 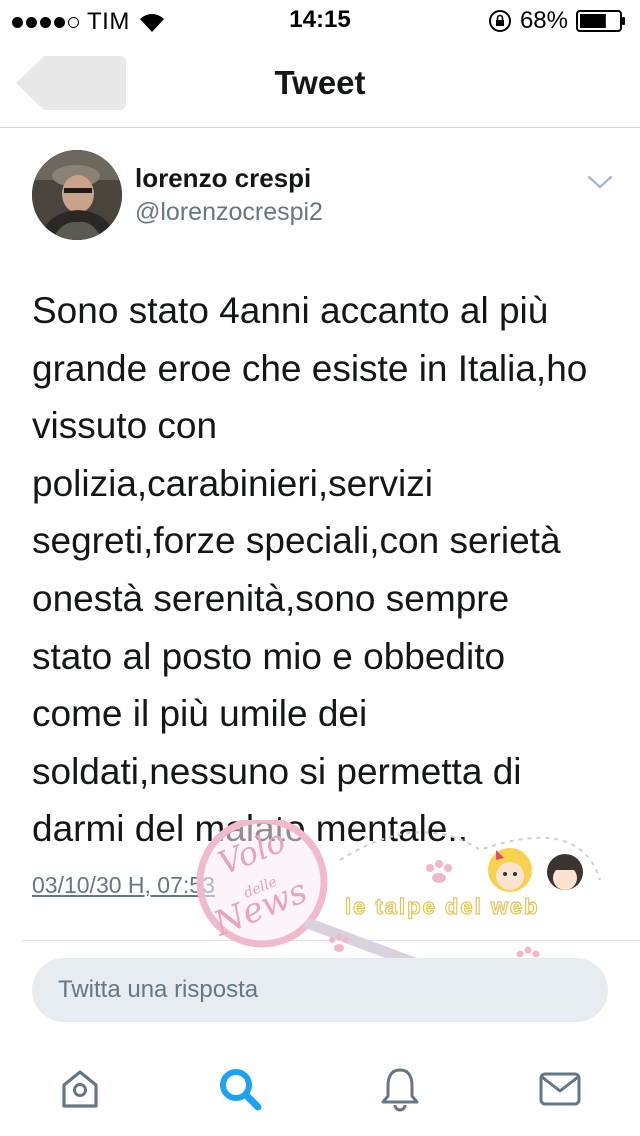 I want to click on tab-notifications, so click(x=400, y=1089).